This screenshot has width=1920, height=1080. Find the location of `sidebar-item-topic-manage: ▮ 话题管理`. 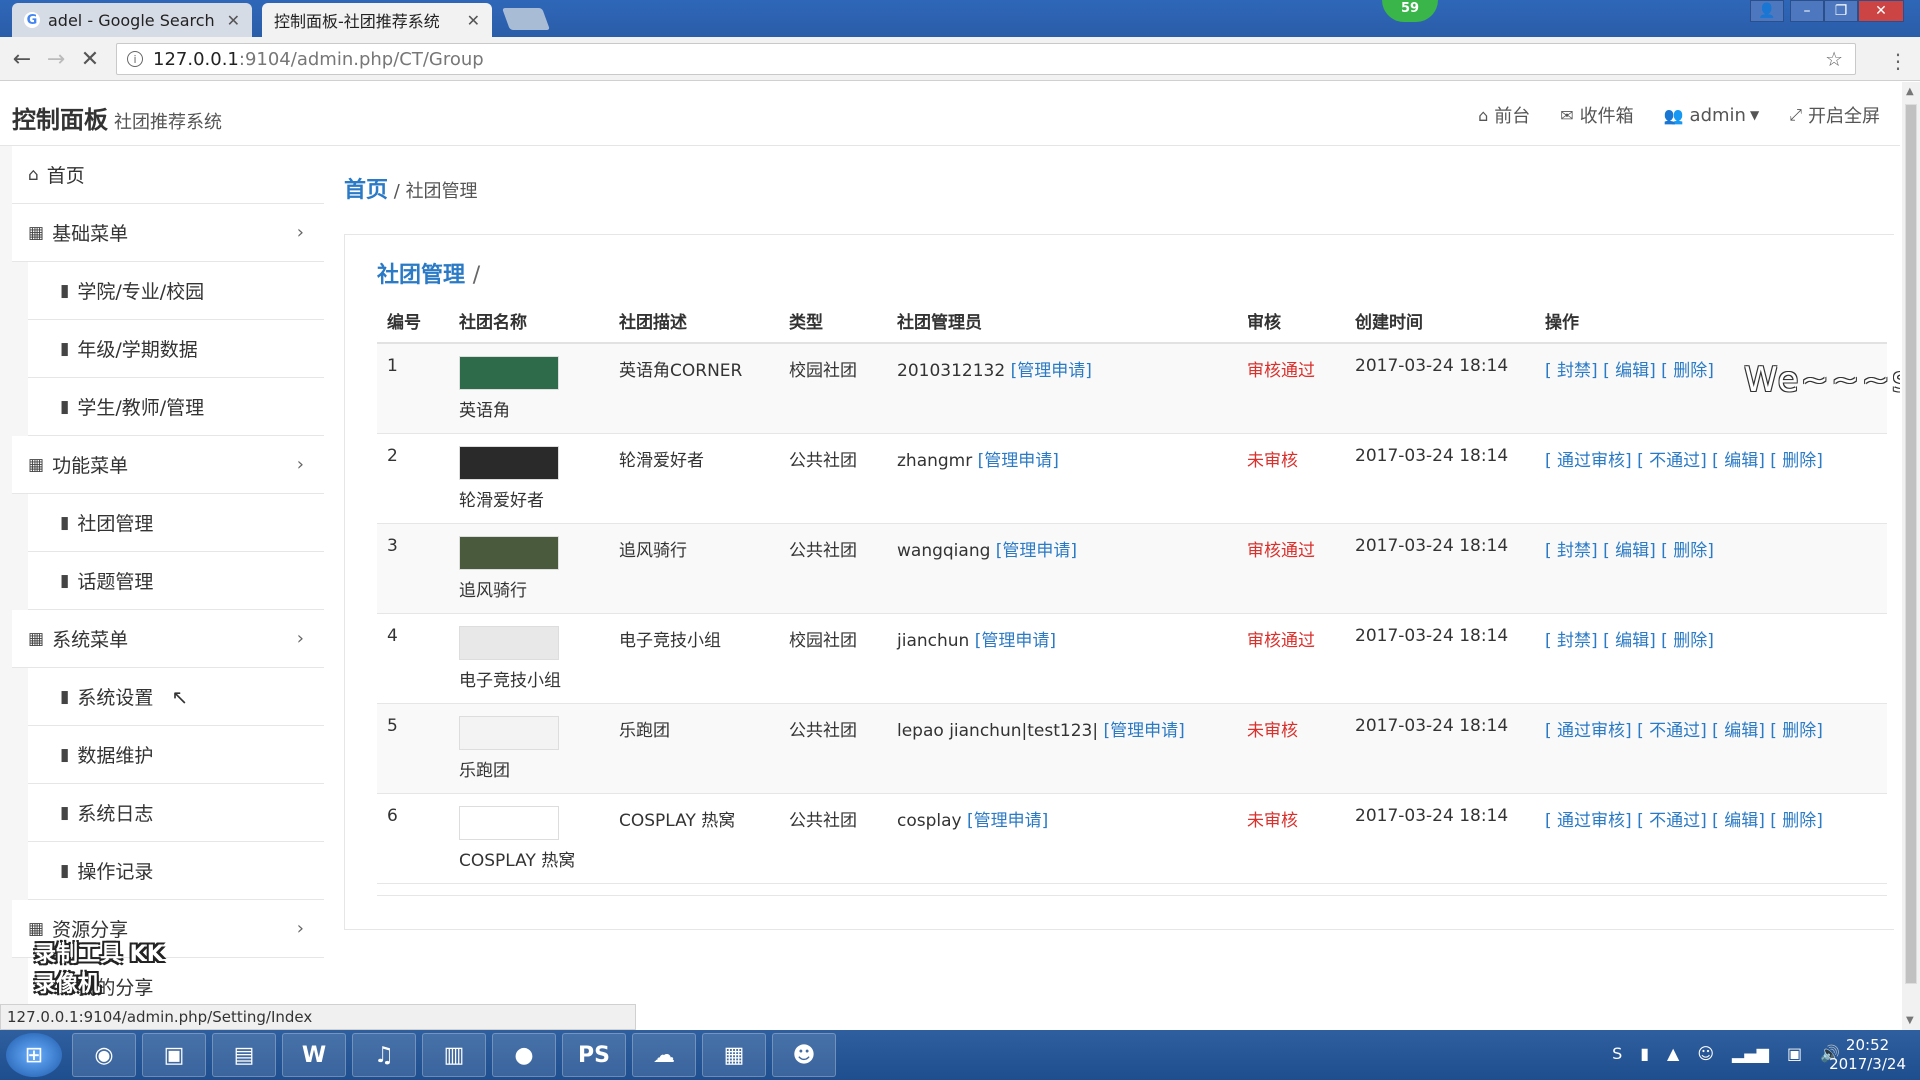

sidebar-item-topic-manage: ▮ 话题管理 is located at coordinates (176, 581).